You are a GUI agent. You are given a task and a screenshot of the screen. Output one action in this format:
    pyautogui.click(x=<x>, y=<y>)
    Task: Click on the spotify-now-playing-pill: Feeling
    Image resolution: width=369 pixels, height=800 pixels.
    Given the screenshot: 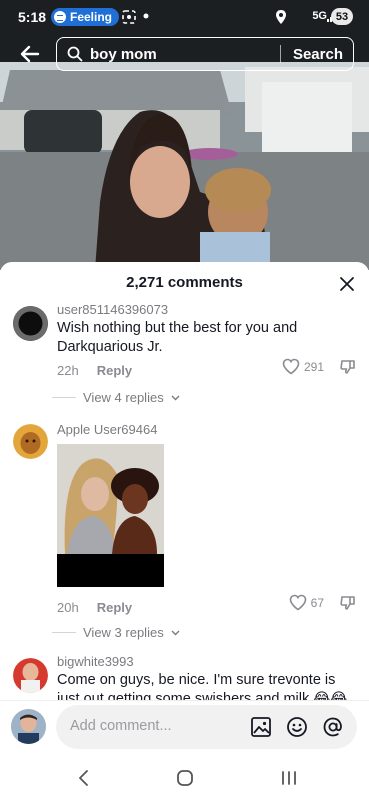 What is the action you would take?
    pyautogui.click(x=85, y=17)
    